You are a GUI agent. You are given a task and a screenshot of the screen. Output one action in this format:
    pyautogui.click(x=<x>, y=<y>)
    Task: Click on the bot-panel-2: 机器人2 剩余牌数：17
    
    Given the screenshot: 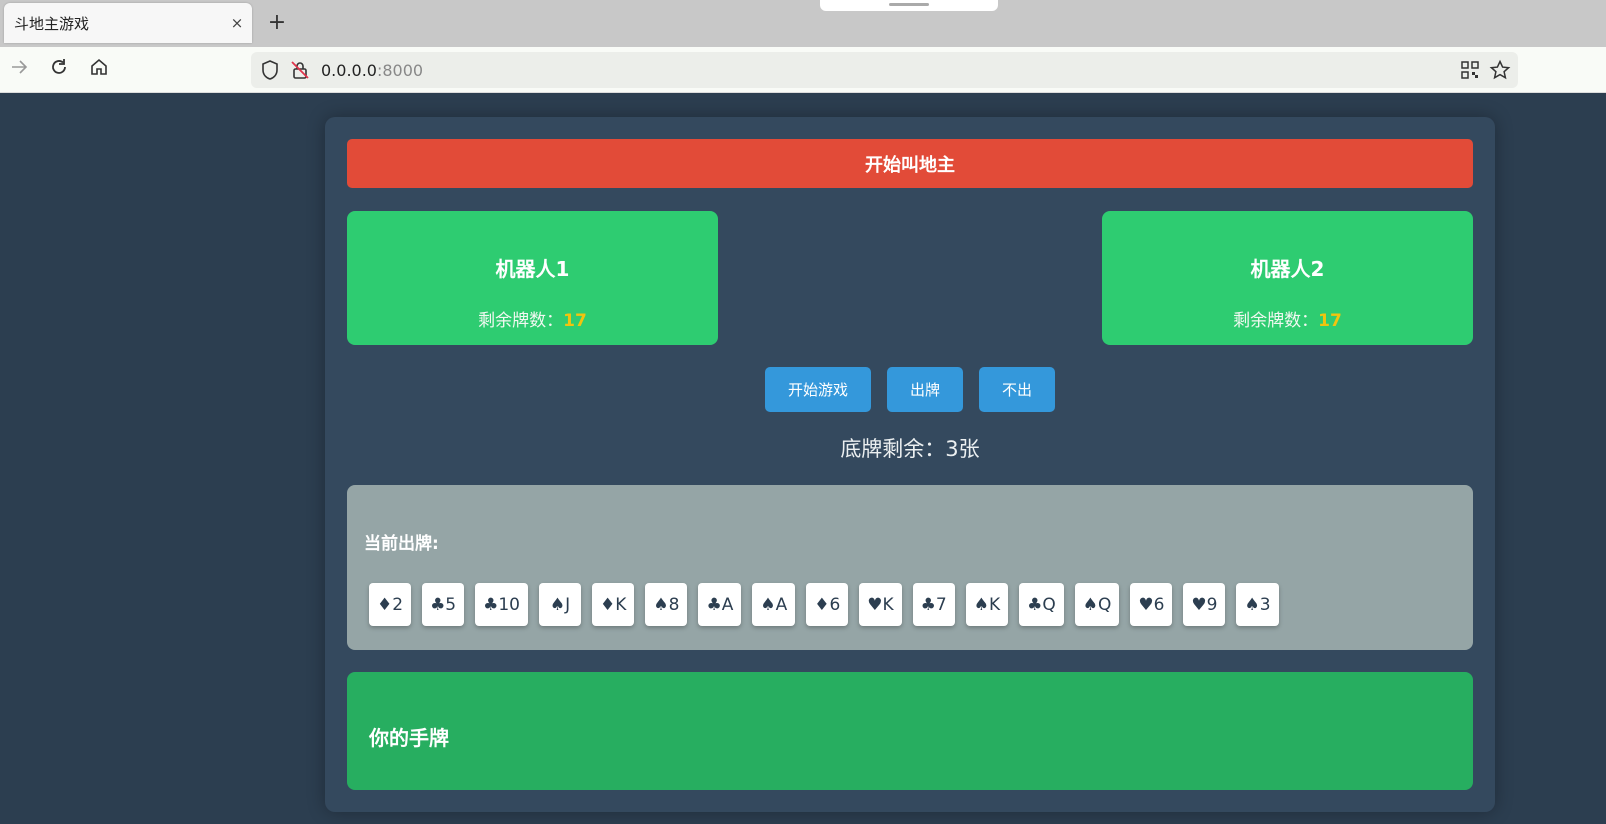 What is the action you would take?
    pyautogui.click(x=1287, y=278)
    